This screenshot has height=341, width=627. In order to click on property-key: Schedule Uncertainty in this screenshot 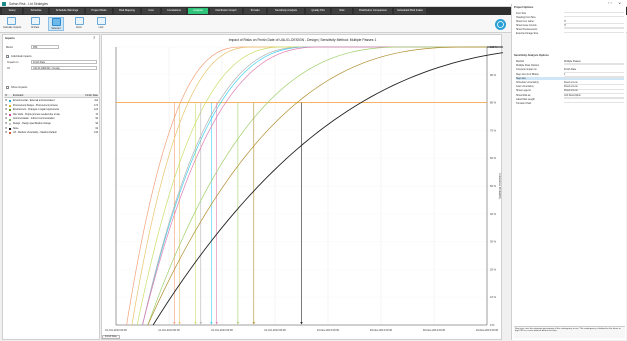, I will do `click(527, 82)`.